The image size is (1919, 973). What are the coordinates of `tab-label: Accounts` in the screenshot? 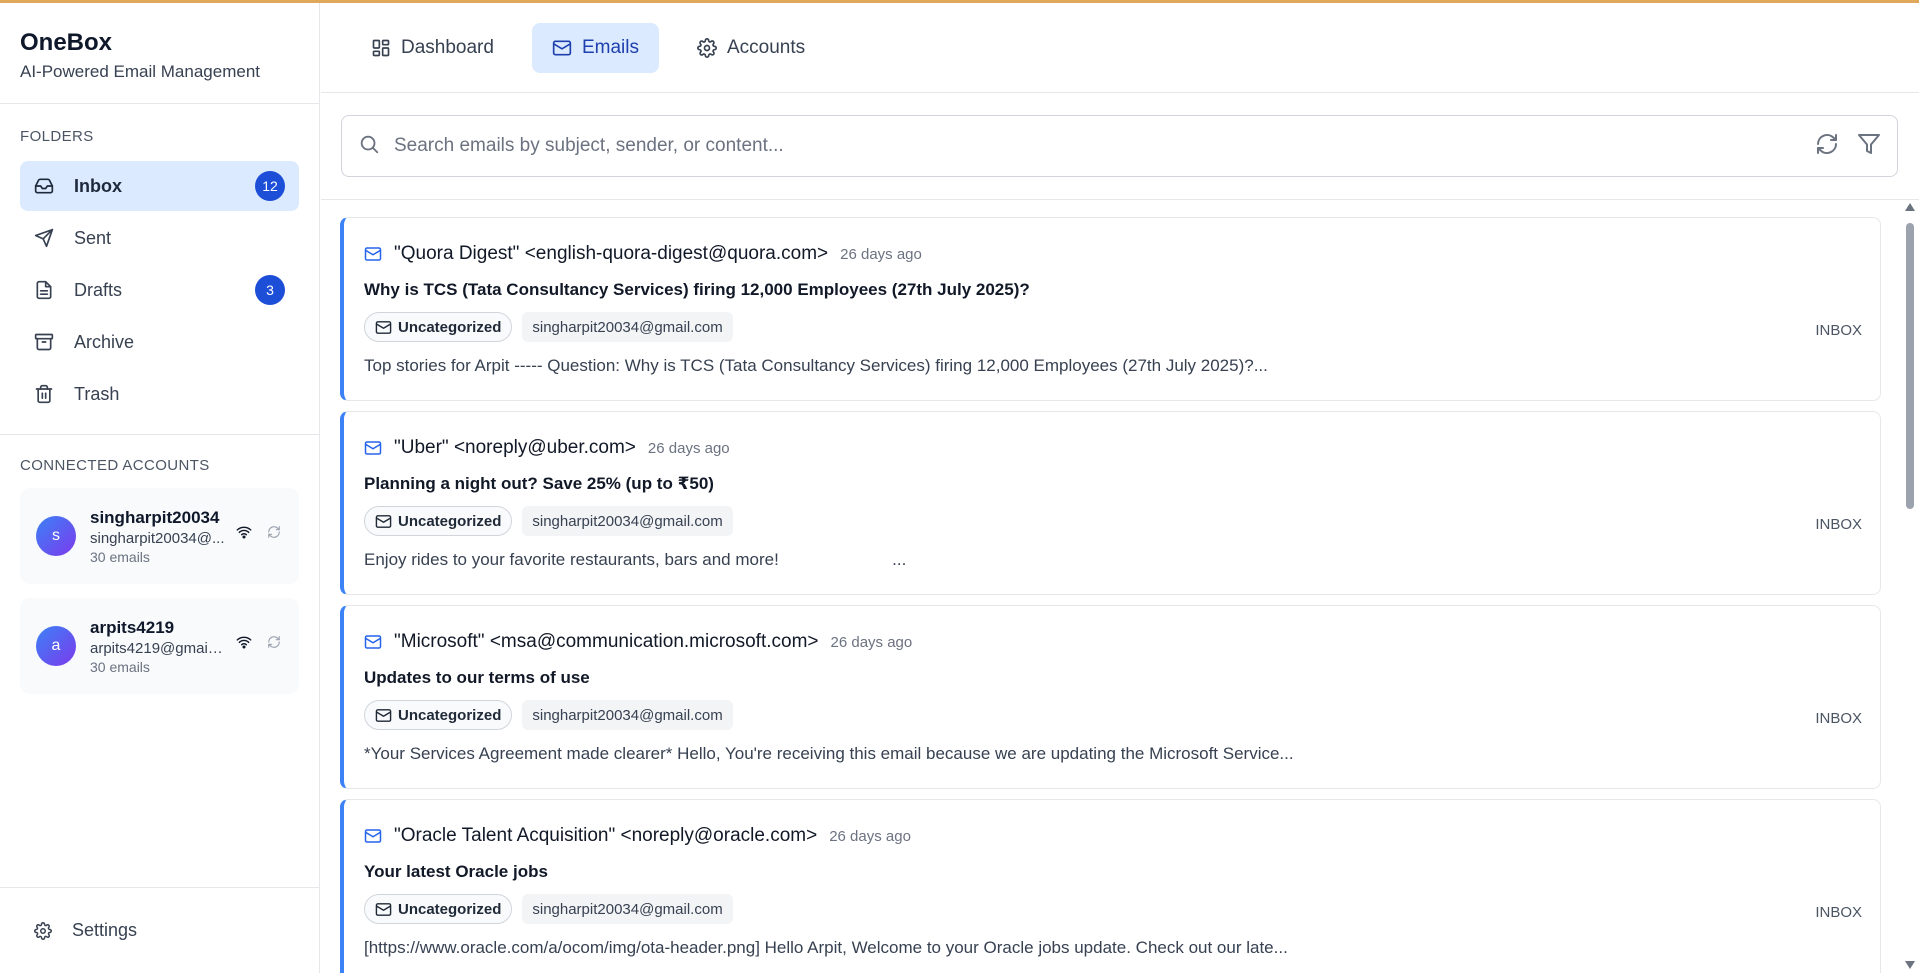 It's located at (766, 47).